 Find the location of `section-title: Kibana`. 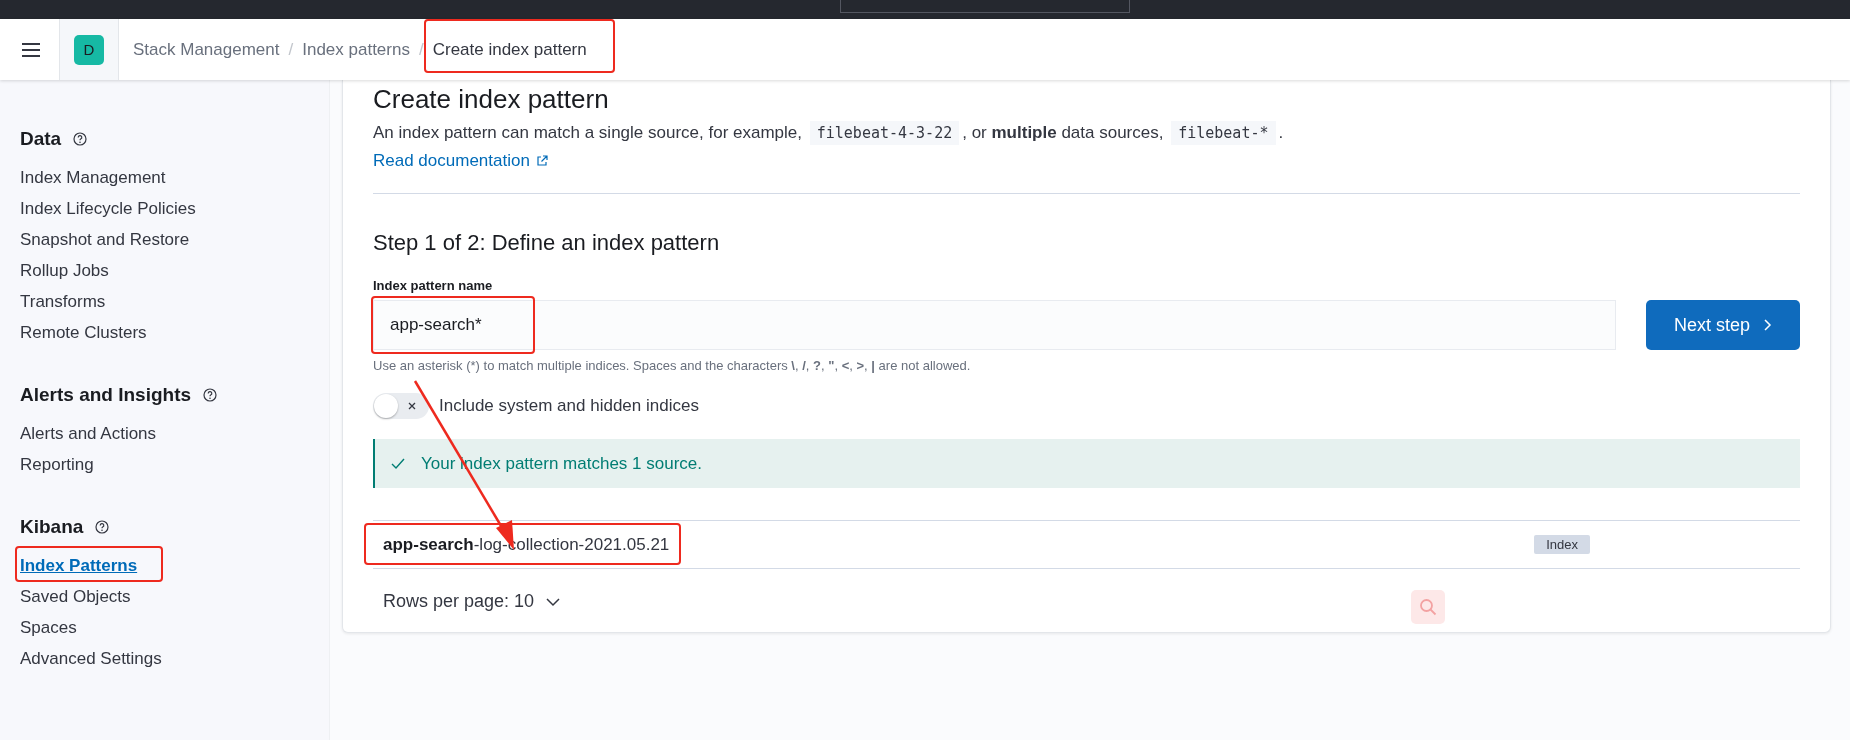

section-title: Kibana is located at coordinates (52, 527).